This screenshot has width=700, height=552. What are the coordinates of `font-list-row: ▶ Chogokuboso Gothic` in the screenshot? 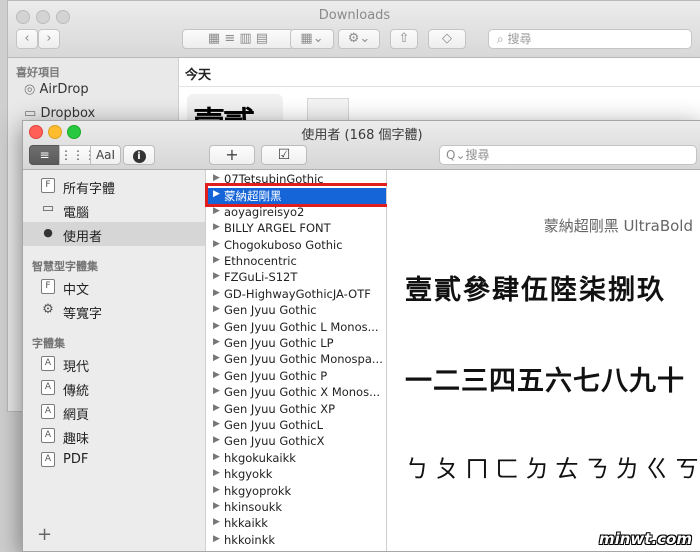 It's located at (296, 246).